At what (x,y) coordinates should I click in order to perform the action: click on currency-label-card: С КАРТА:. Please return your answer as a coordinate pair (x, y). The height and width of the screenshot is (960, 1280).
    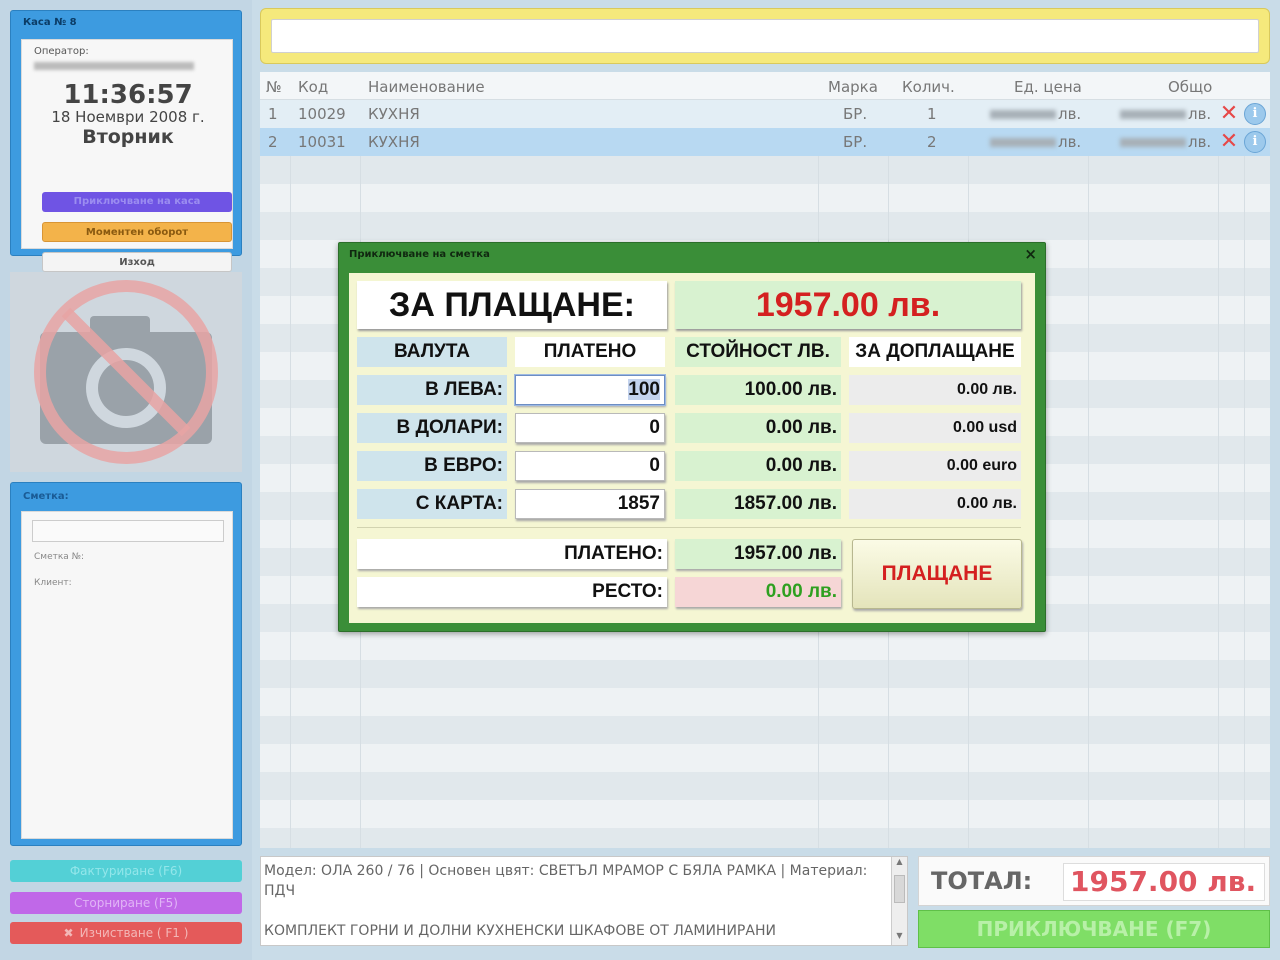
    Looking at the image, I should click on (432, 504).